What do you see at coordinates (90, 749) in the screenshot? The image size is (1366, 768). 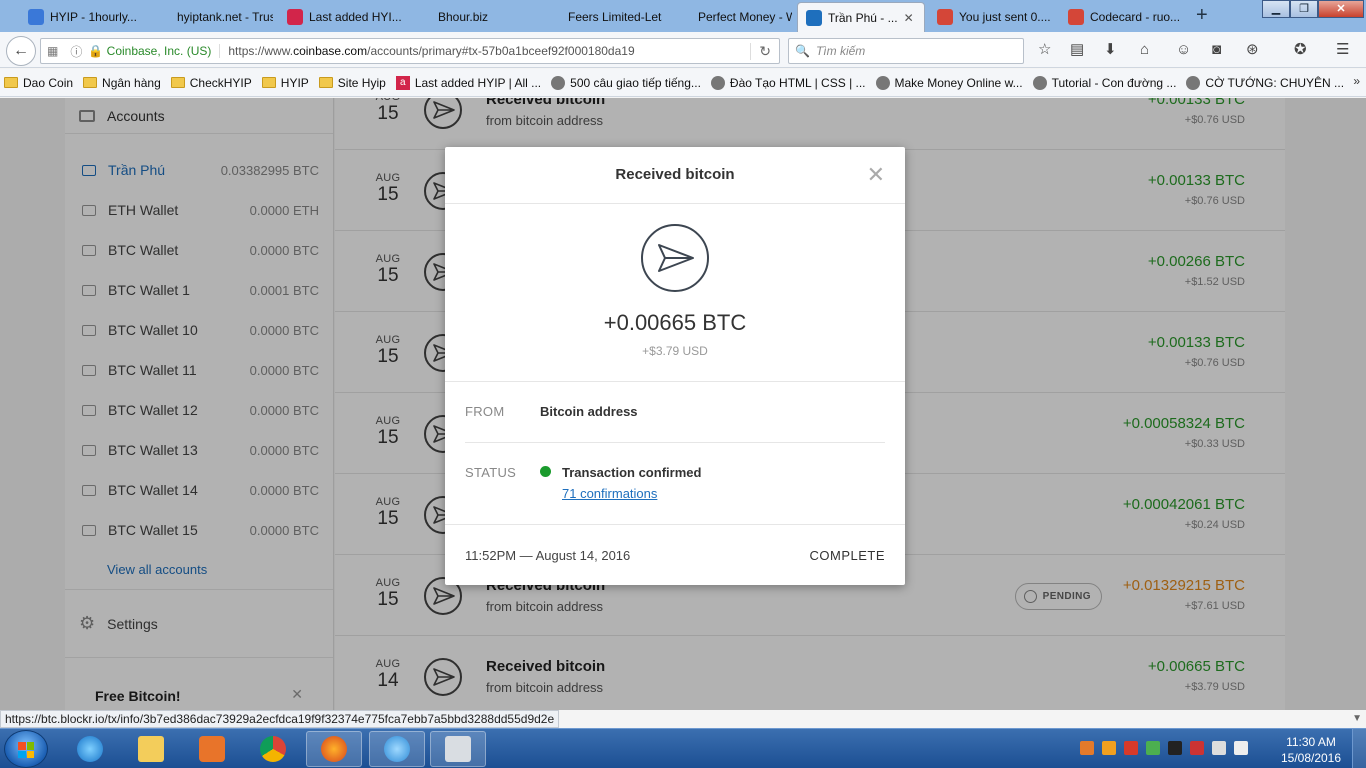 I see `taskbar-ie-icon` at bounding box center [90, 749].